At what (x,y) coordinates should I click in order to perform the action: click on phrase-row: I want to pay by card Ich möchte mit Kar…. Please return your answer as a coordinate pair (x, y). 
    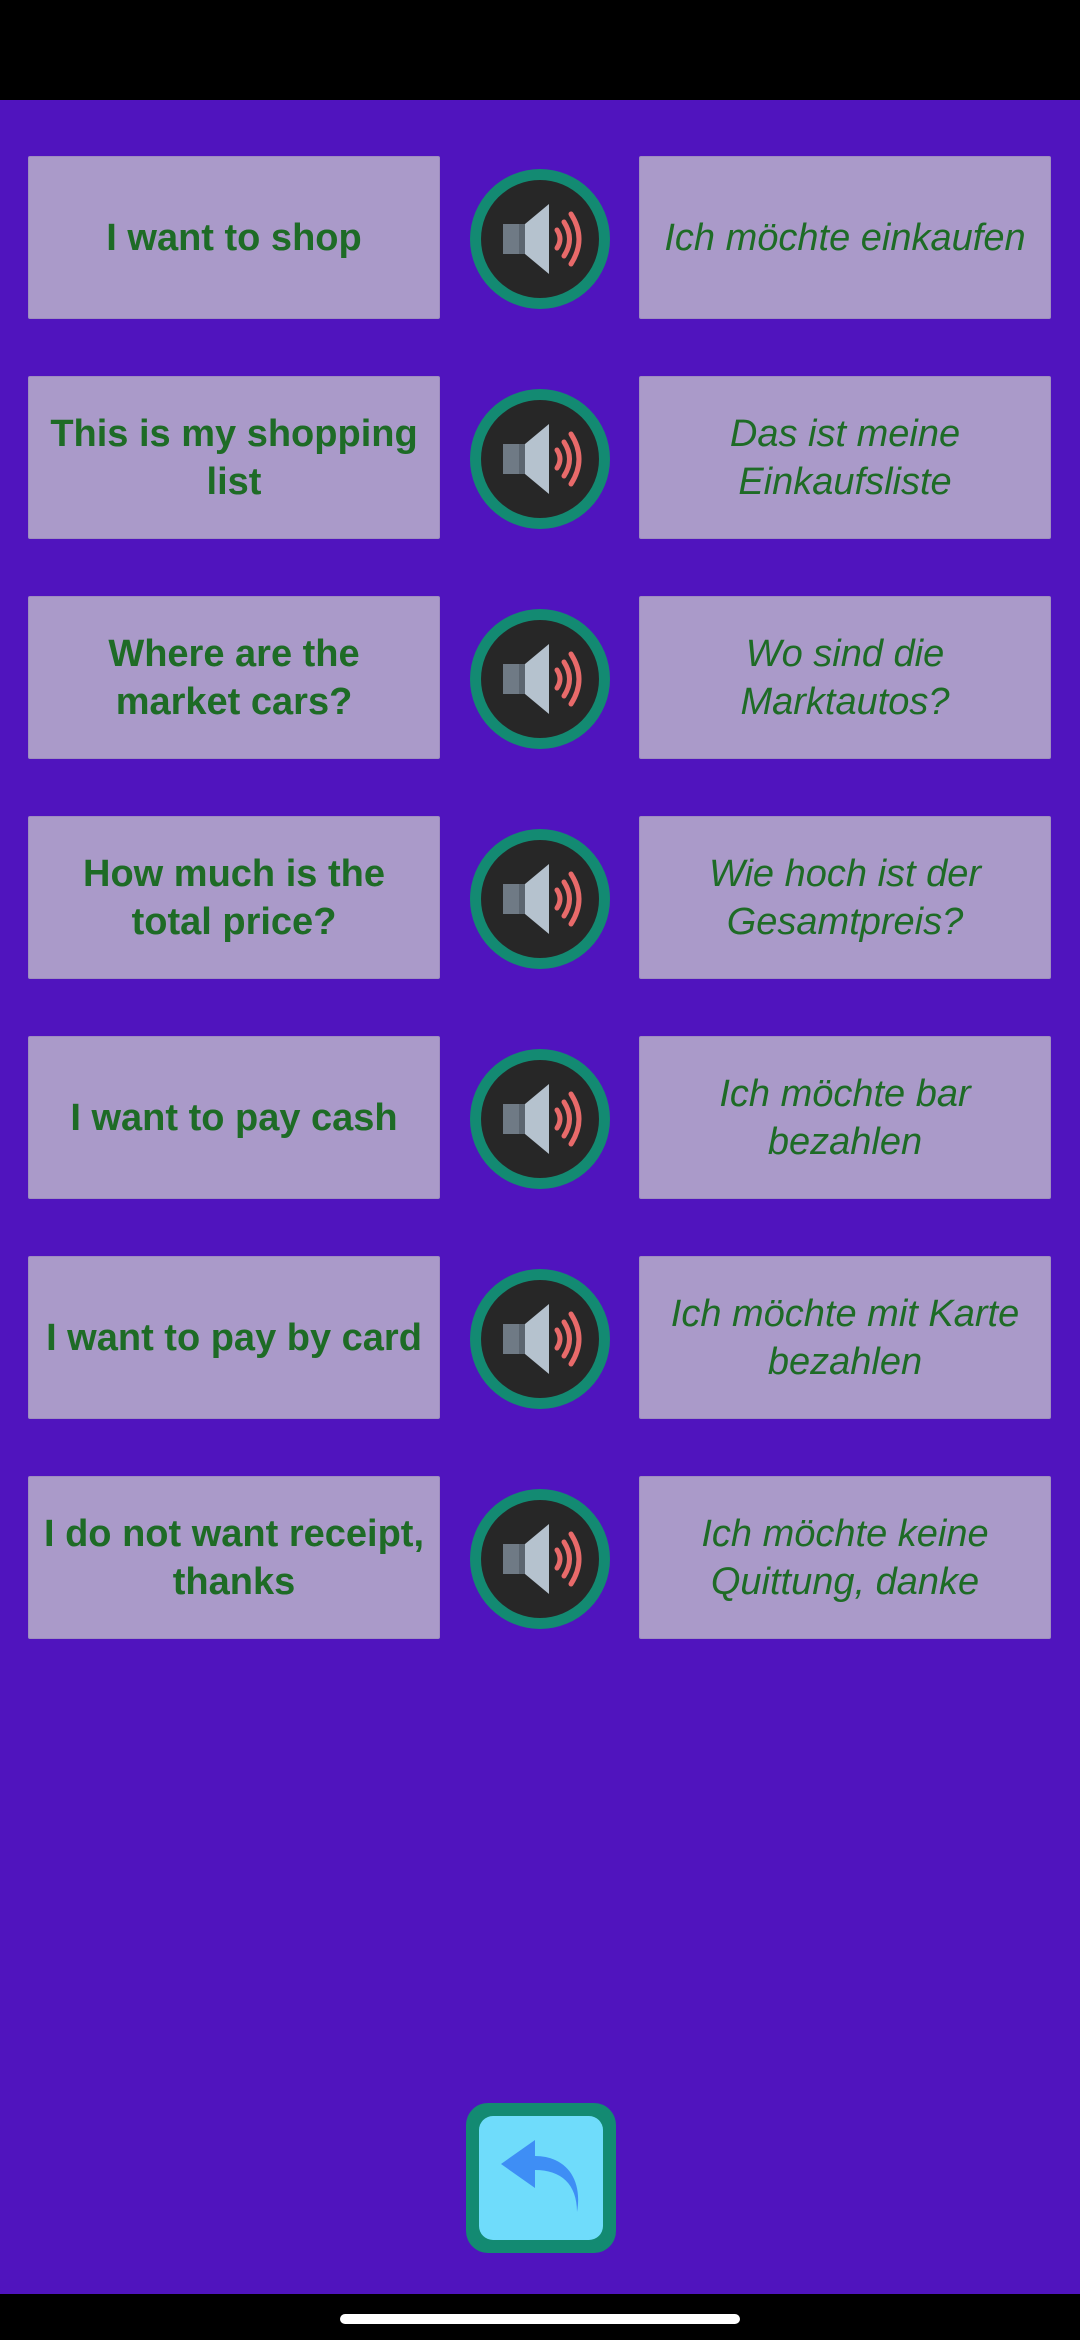
    Looking at the image, I should click on (540, 1338).